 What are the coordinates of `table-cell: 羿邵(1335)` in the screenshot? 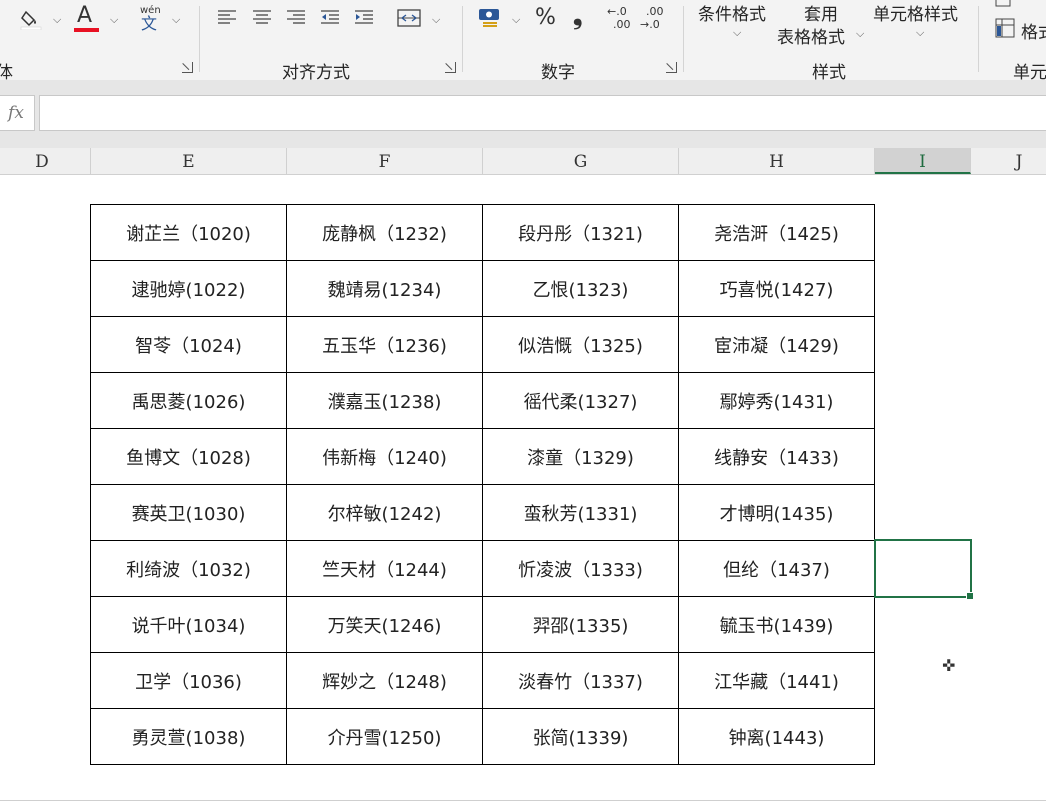 It's located at (580, 624).